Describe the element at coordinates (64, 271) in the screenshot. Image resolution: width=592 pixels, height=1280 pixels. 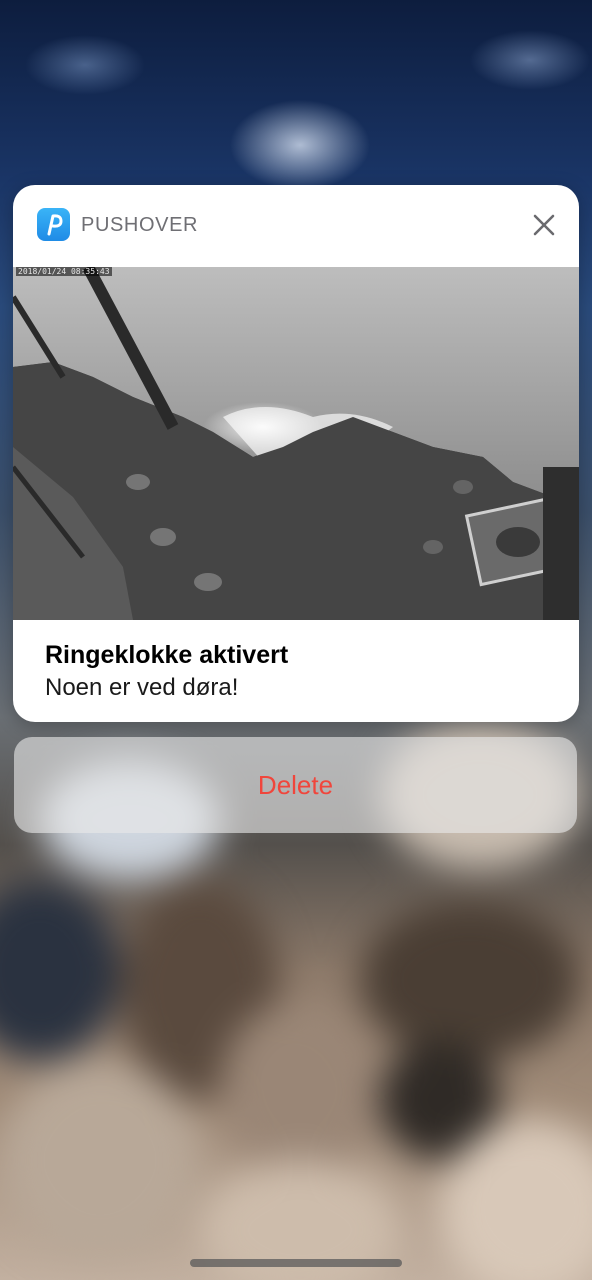
I see `camera-timestamp: 2018/01/24 08:35:43` at that location.